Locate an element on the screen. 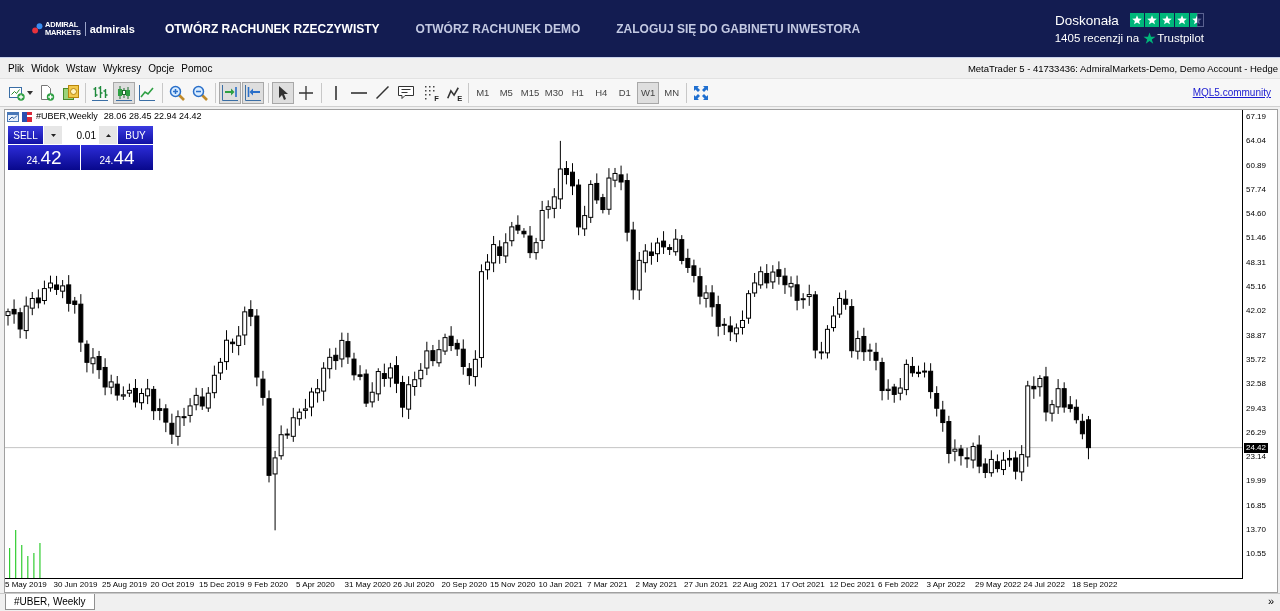 This screenshot has height=611, width=1280. time-axis-label: 10 Jan 2021 is located at coordinates (561, 585).